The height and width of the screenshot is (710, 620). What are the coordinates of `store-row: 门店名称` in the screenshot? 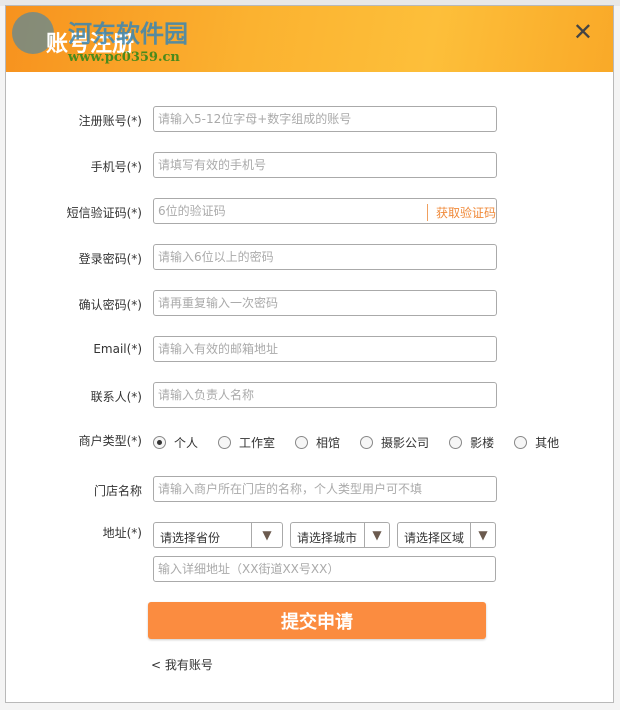 It's located at (309, 490).